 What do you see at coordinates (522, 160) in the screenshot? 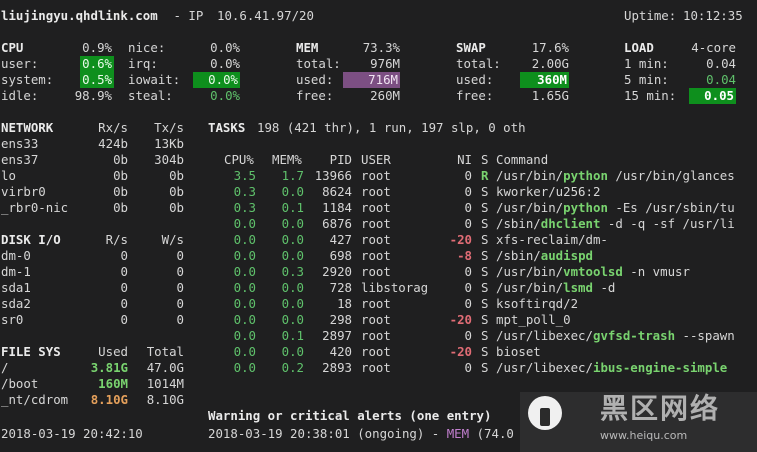
I see `proc-header-command: Command` at bounding box center [522, 160].